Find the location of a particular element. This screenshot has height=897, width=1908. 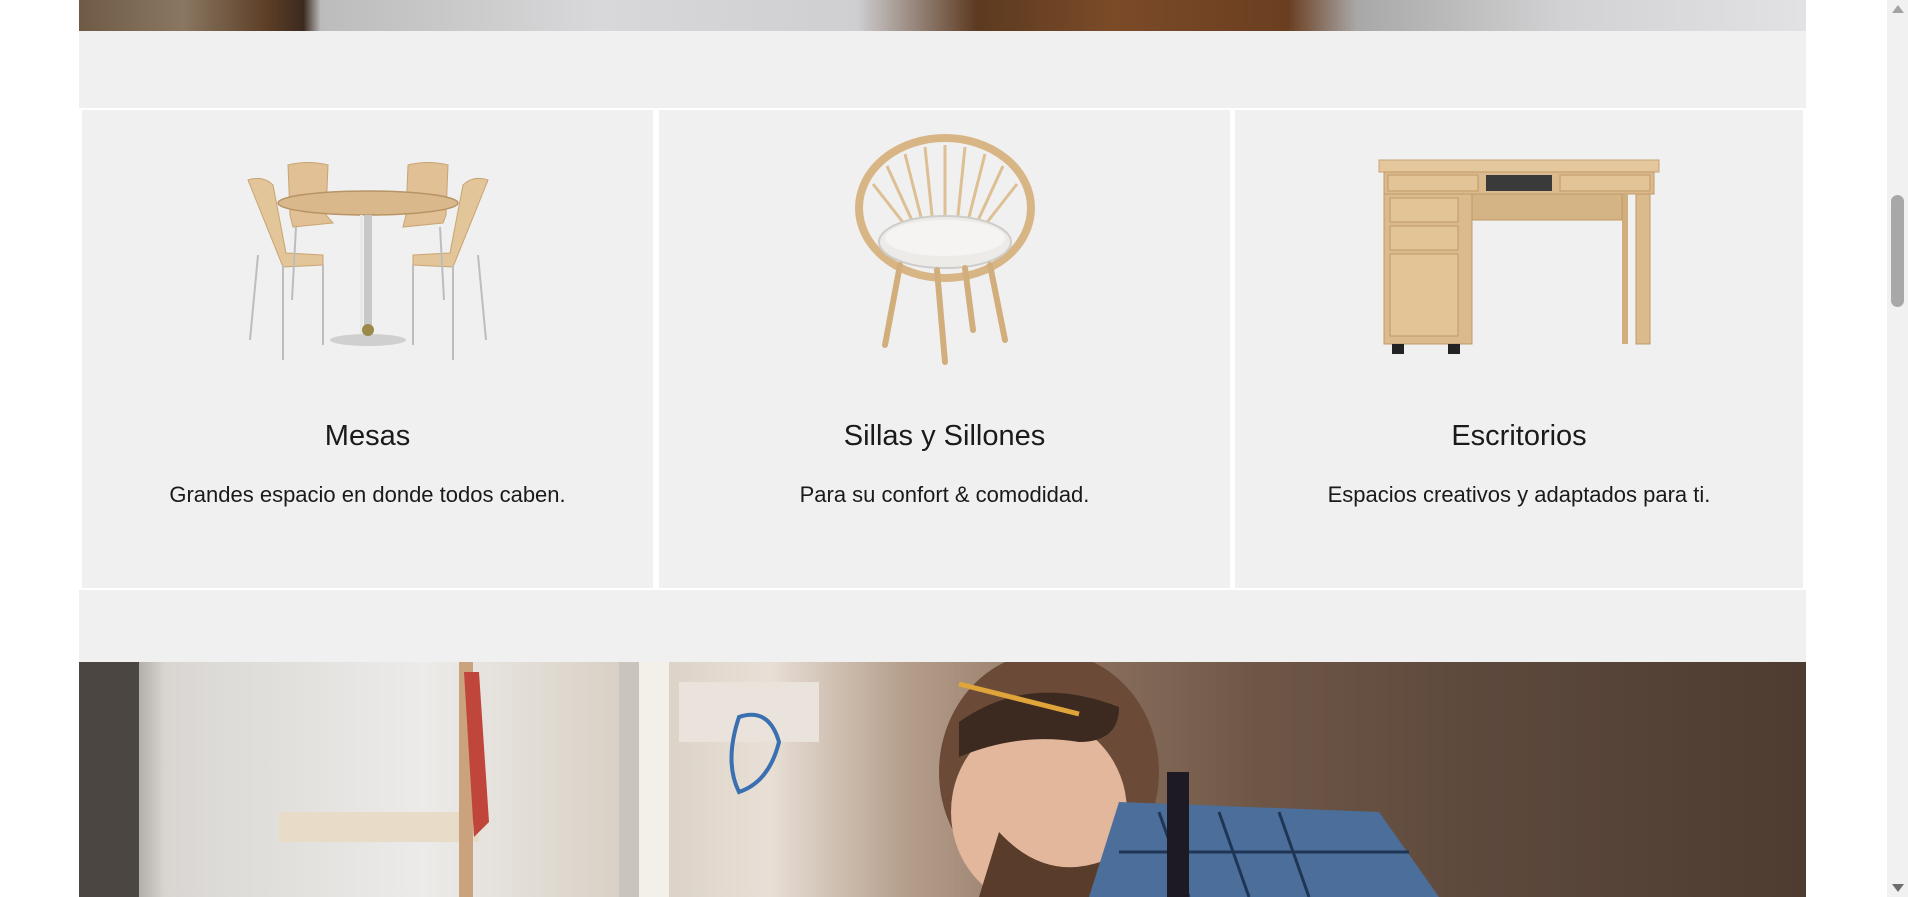

category-title: Escritorios is located at coordinates (1519, 436).